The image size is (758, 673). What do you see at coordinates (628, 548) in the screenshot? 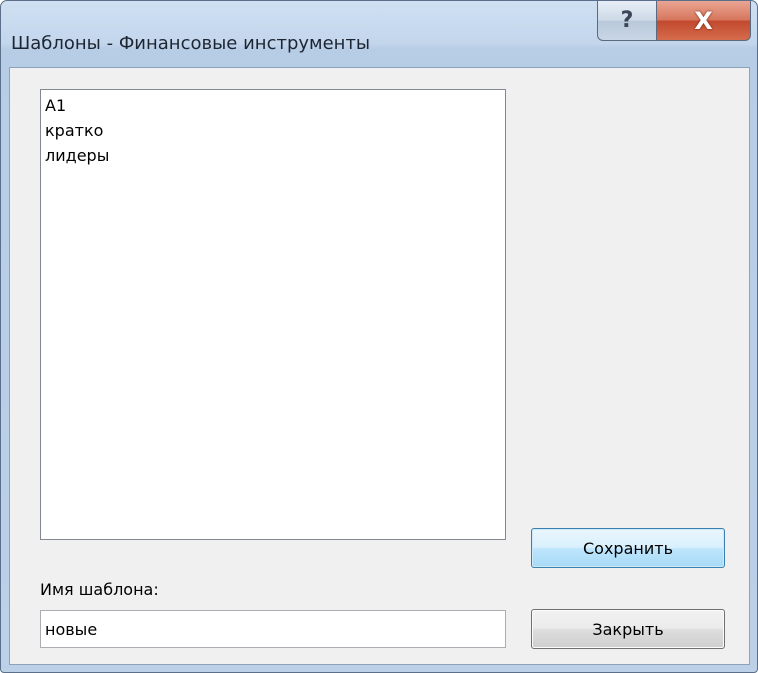
I see `save-button: Сохранить` at bounding box center [628, 548].